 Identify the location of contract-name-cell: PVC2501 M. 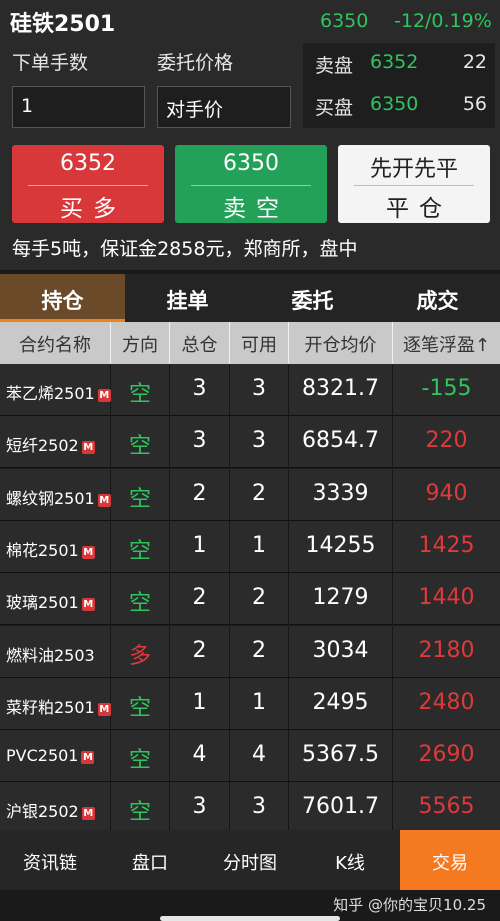
(55, 756).